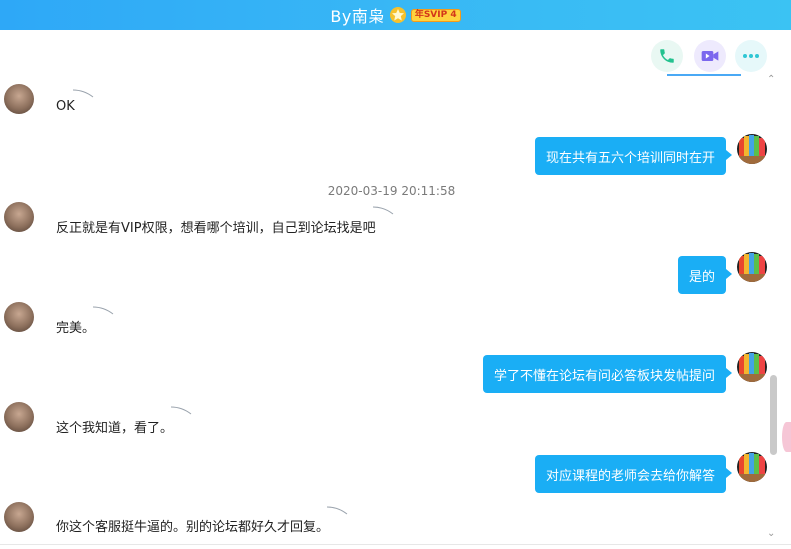  What do you see at coordinates (115, 428) in the screenshot?
I see `incoming-message: 这个我知道，看了。` at bounding box center [115, 428].